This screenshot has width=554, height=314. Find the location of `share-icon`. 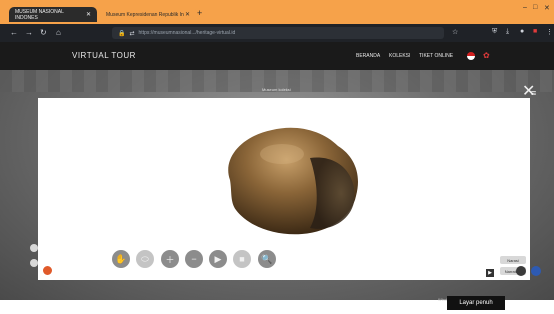

share-icon is located at coordinates (521, 271).